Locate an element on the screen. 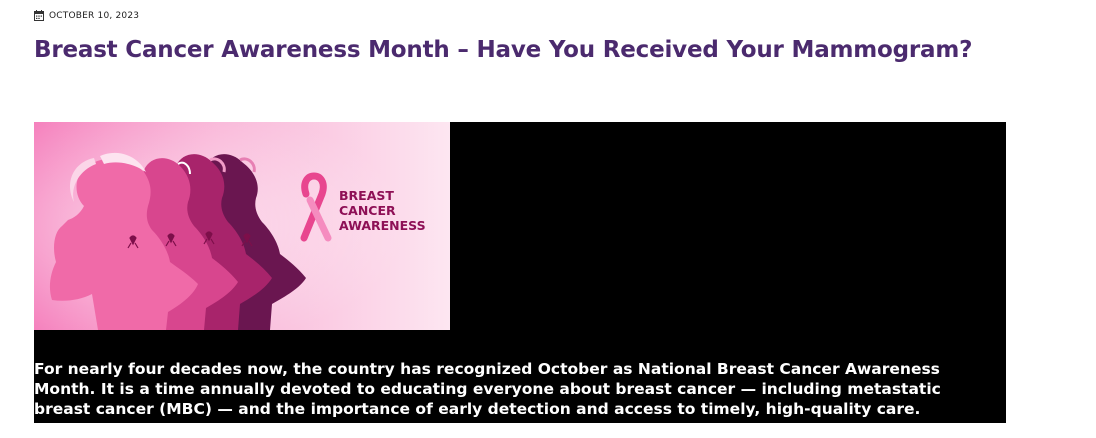 Image resolution: width=1096 pixels, height=438 pixels. post-date-text: OCTOBER 10, 2023 is located at coordinates (94, 15).